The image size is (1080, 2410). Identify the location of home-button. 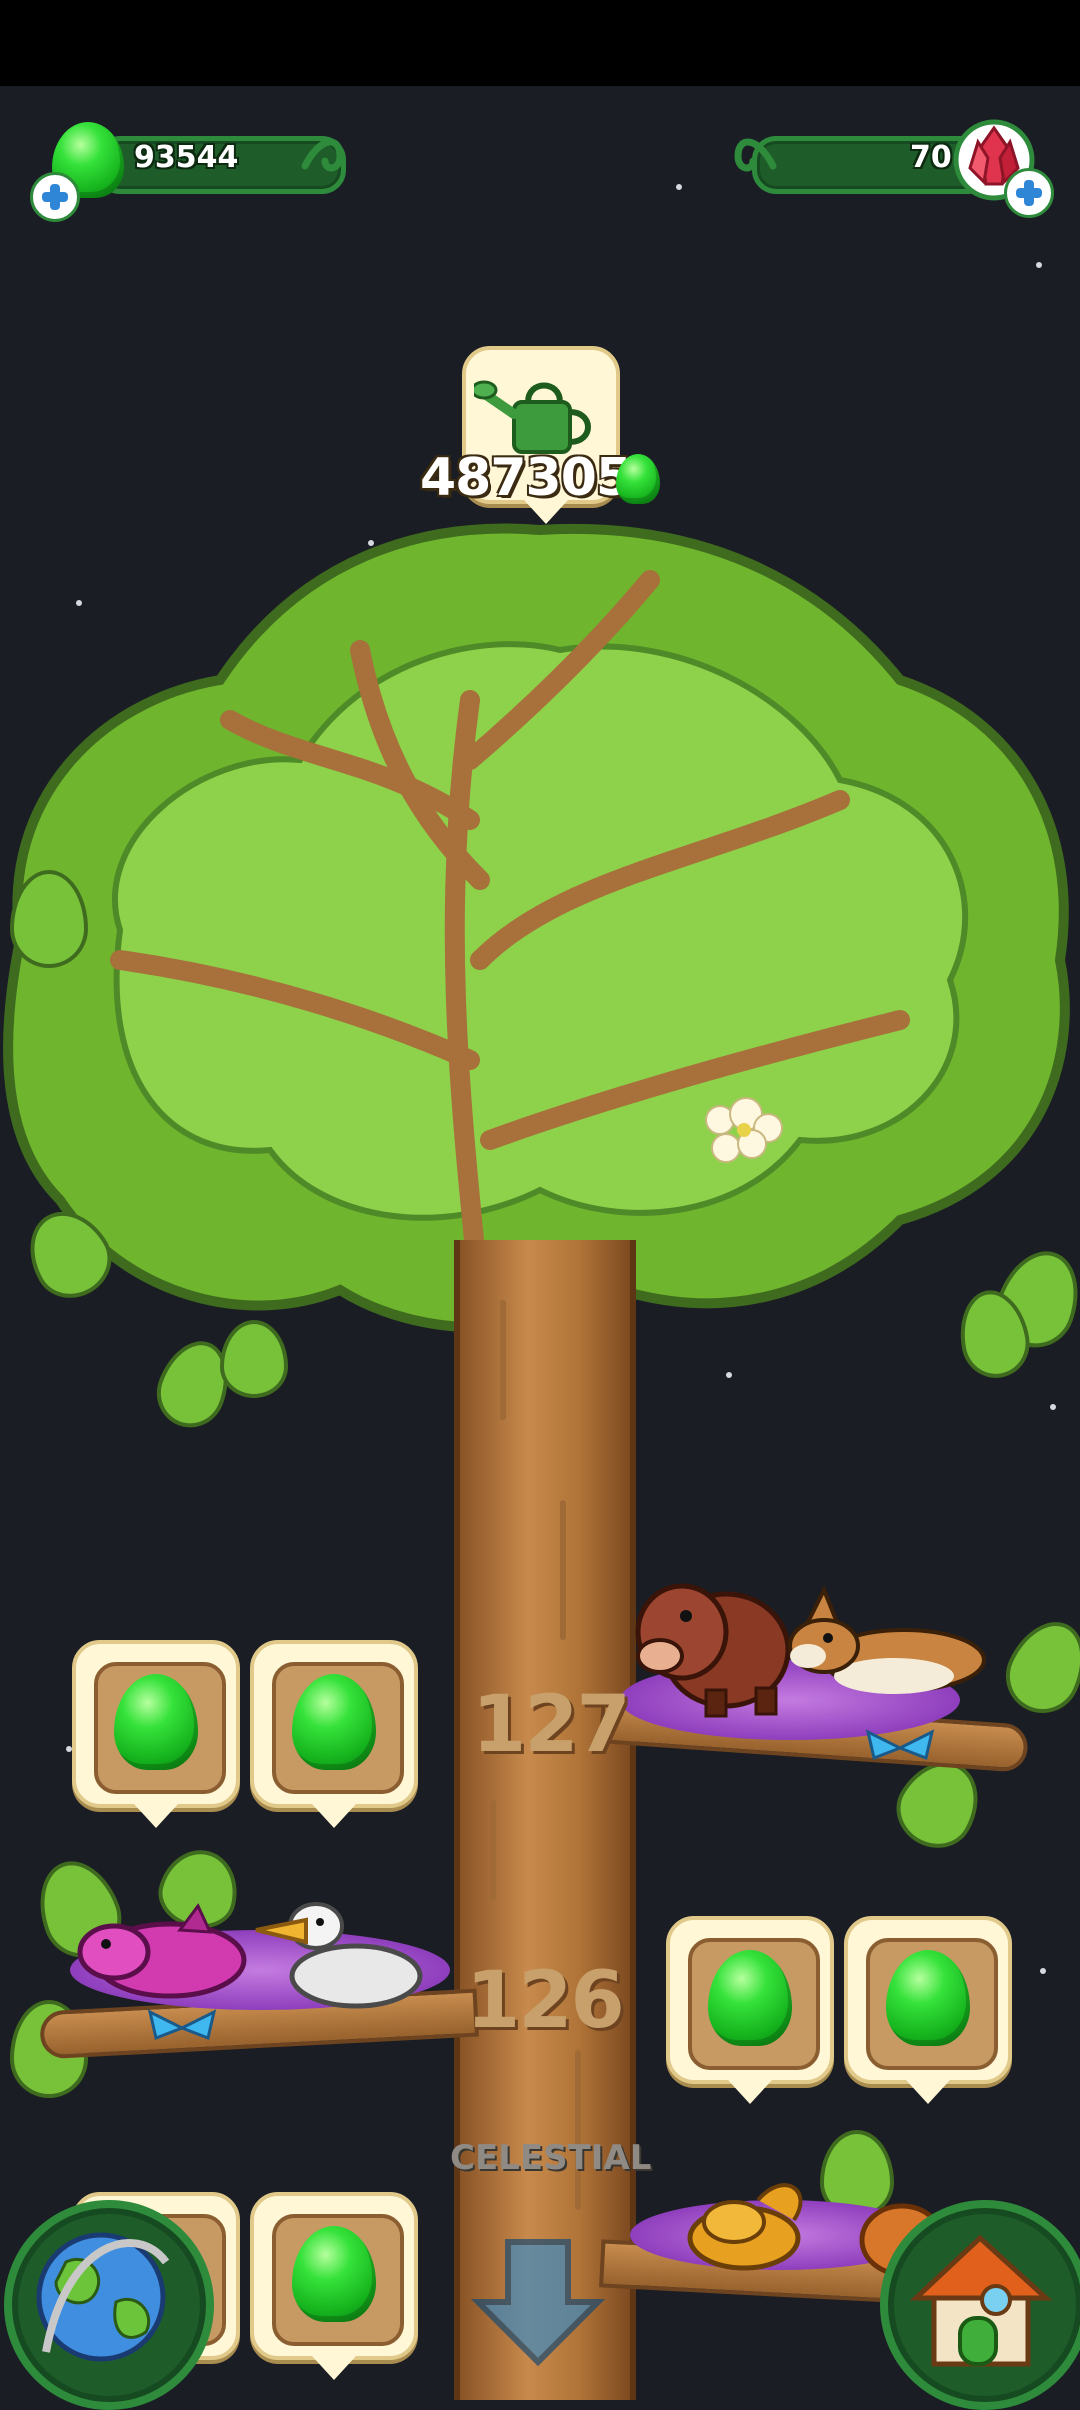
(980, 2305).